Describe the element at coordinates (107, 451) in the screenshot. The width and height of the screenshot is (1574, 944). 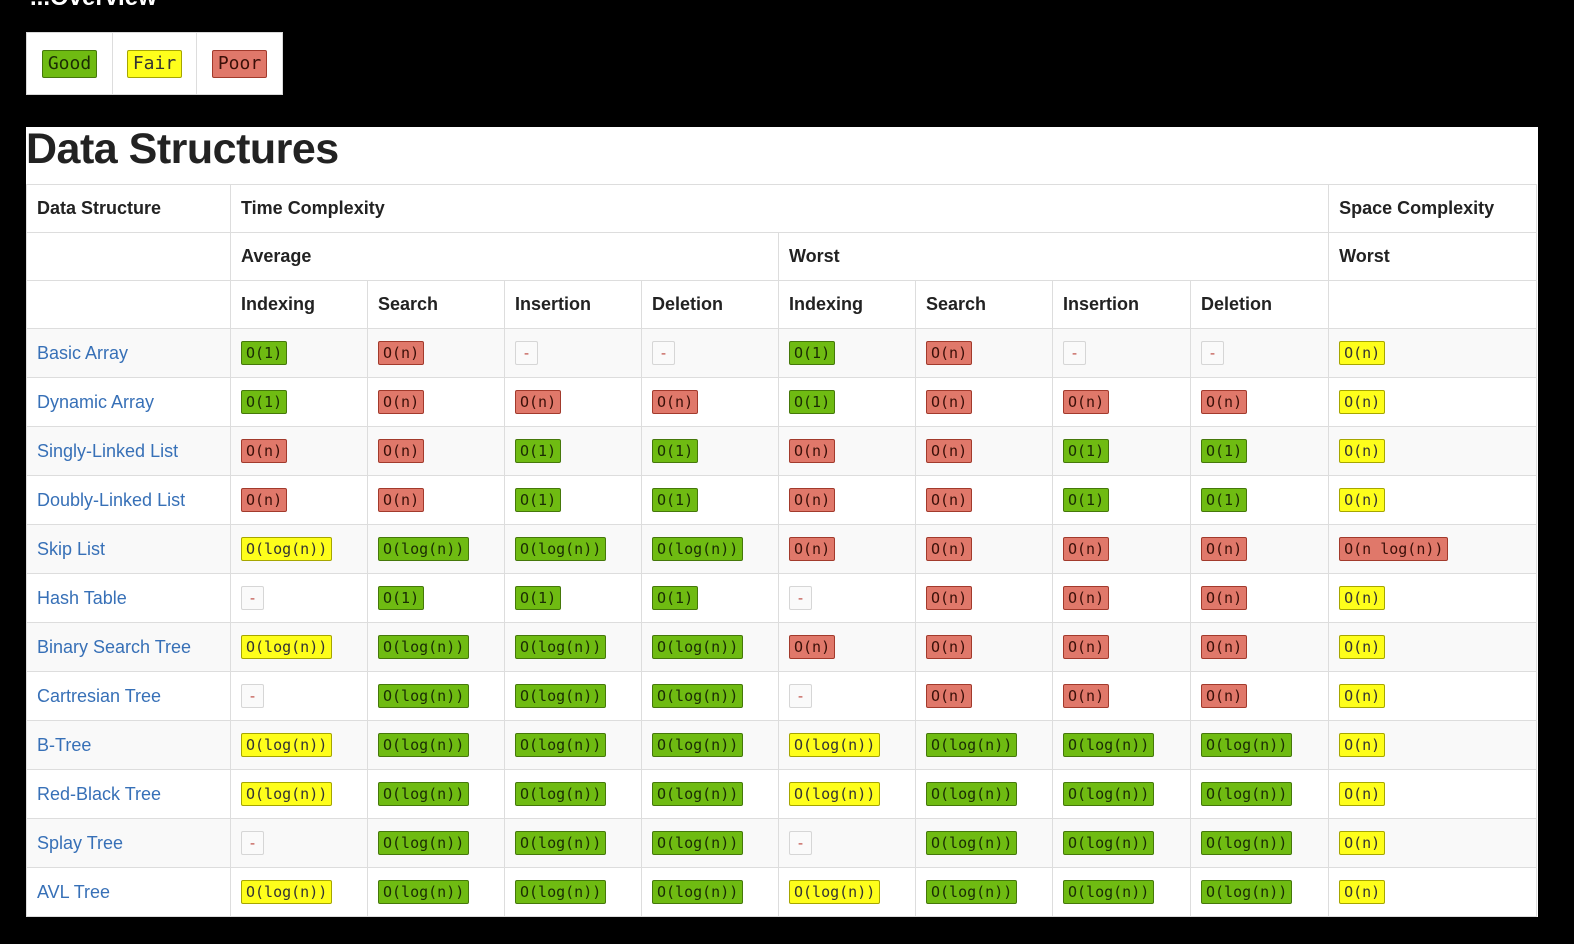
I see `data-structure-link: Singly-Linked List` at that location.